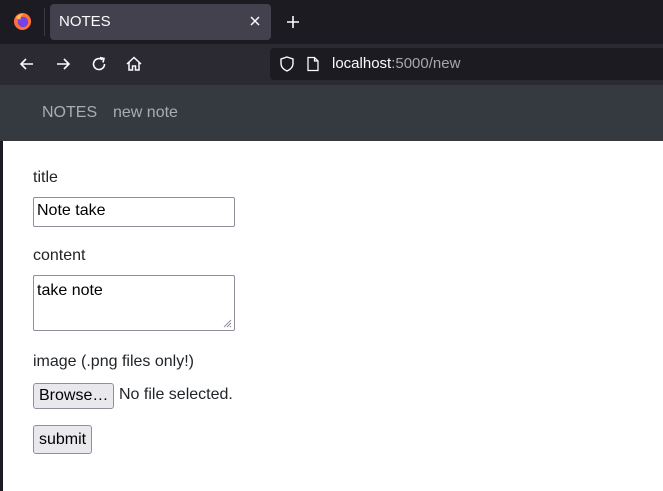 Image resolution: width=663 pixels, height=491 pixels. What do you see at coordinates (63, 439) in the screenshot?
I see `submit-button: submit` at bounding box center [63, 439].